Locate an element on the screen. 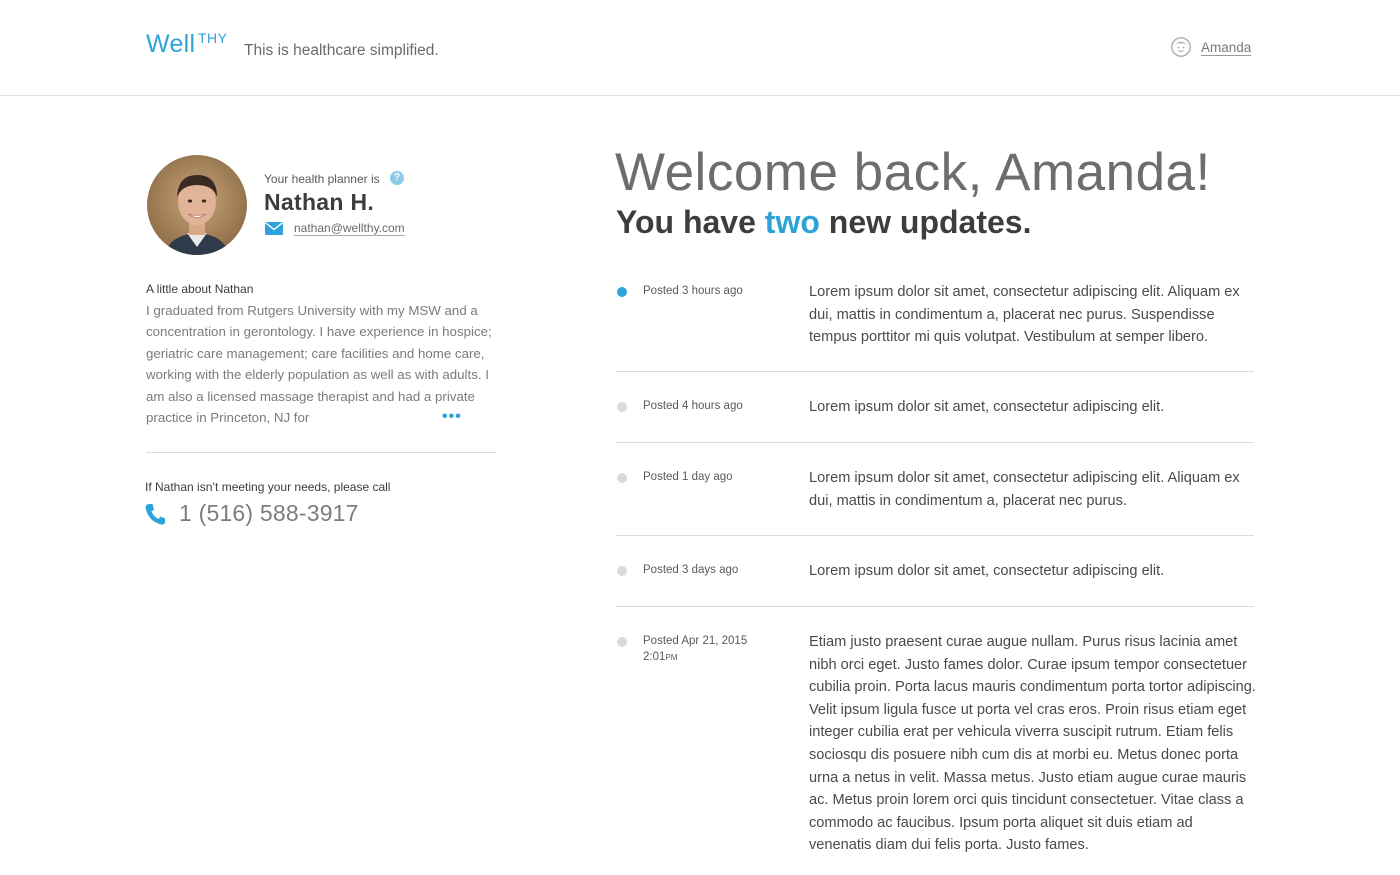 The width and height of the screenshot is (1400, 875). planner-photo is located at coordinates (197, 205).